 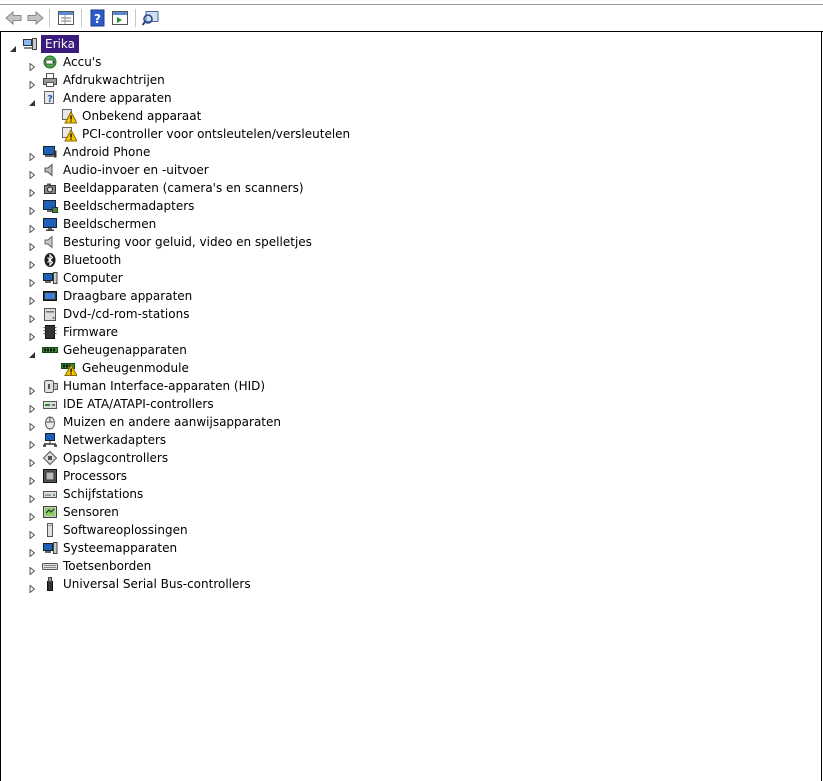 What do you see at coordinates (400, 512) in the screenshot?
I see `tree-item-sensoren: Sensoren` at bounding box center [400, 512].